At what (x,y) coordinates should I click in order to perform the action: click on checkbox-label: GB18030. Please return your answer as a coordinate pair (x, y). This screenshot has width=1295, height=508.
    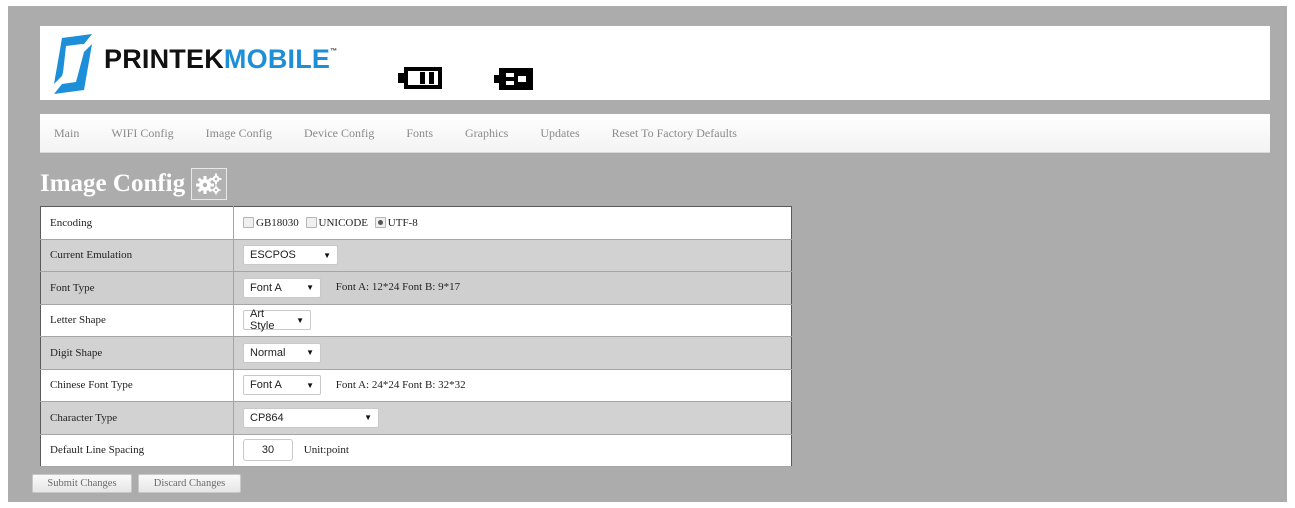
    Looking at the image, I should click on (277, 222).